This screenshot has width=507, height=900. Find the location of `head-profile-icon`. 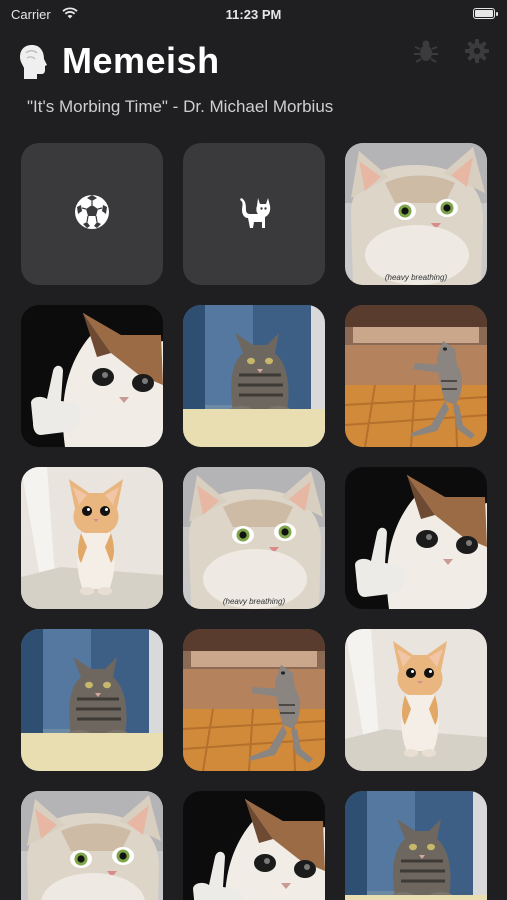

head-profile-icon is located at coordinates (33, 64).